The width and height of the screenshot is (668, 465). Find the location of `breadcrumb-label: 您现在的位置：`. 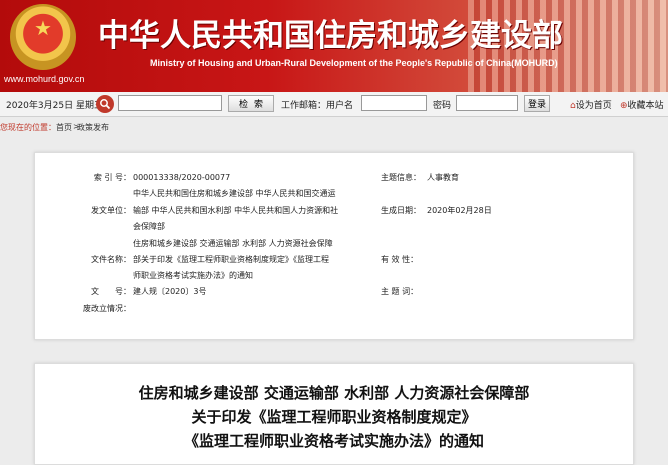

breadcrumb-label: 您现在的位置： is located at coordinates (28, 127).